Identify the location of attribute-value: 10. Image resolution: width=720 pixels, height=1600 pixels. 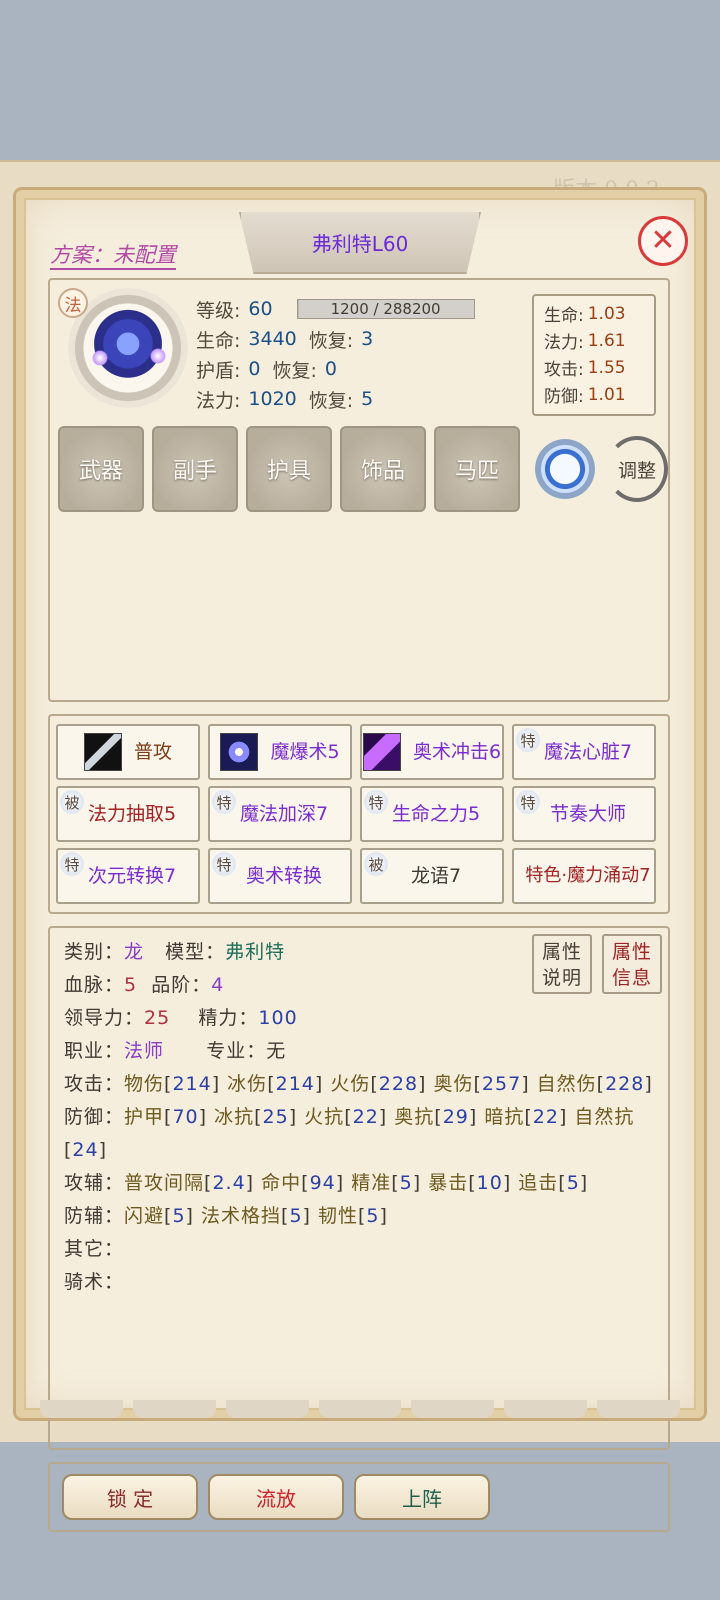
(489, 1183).